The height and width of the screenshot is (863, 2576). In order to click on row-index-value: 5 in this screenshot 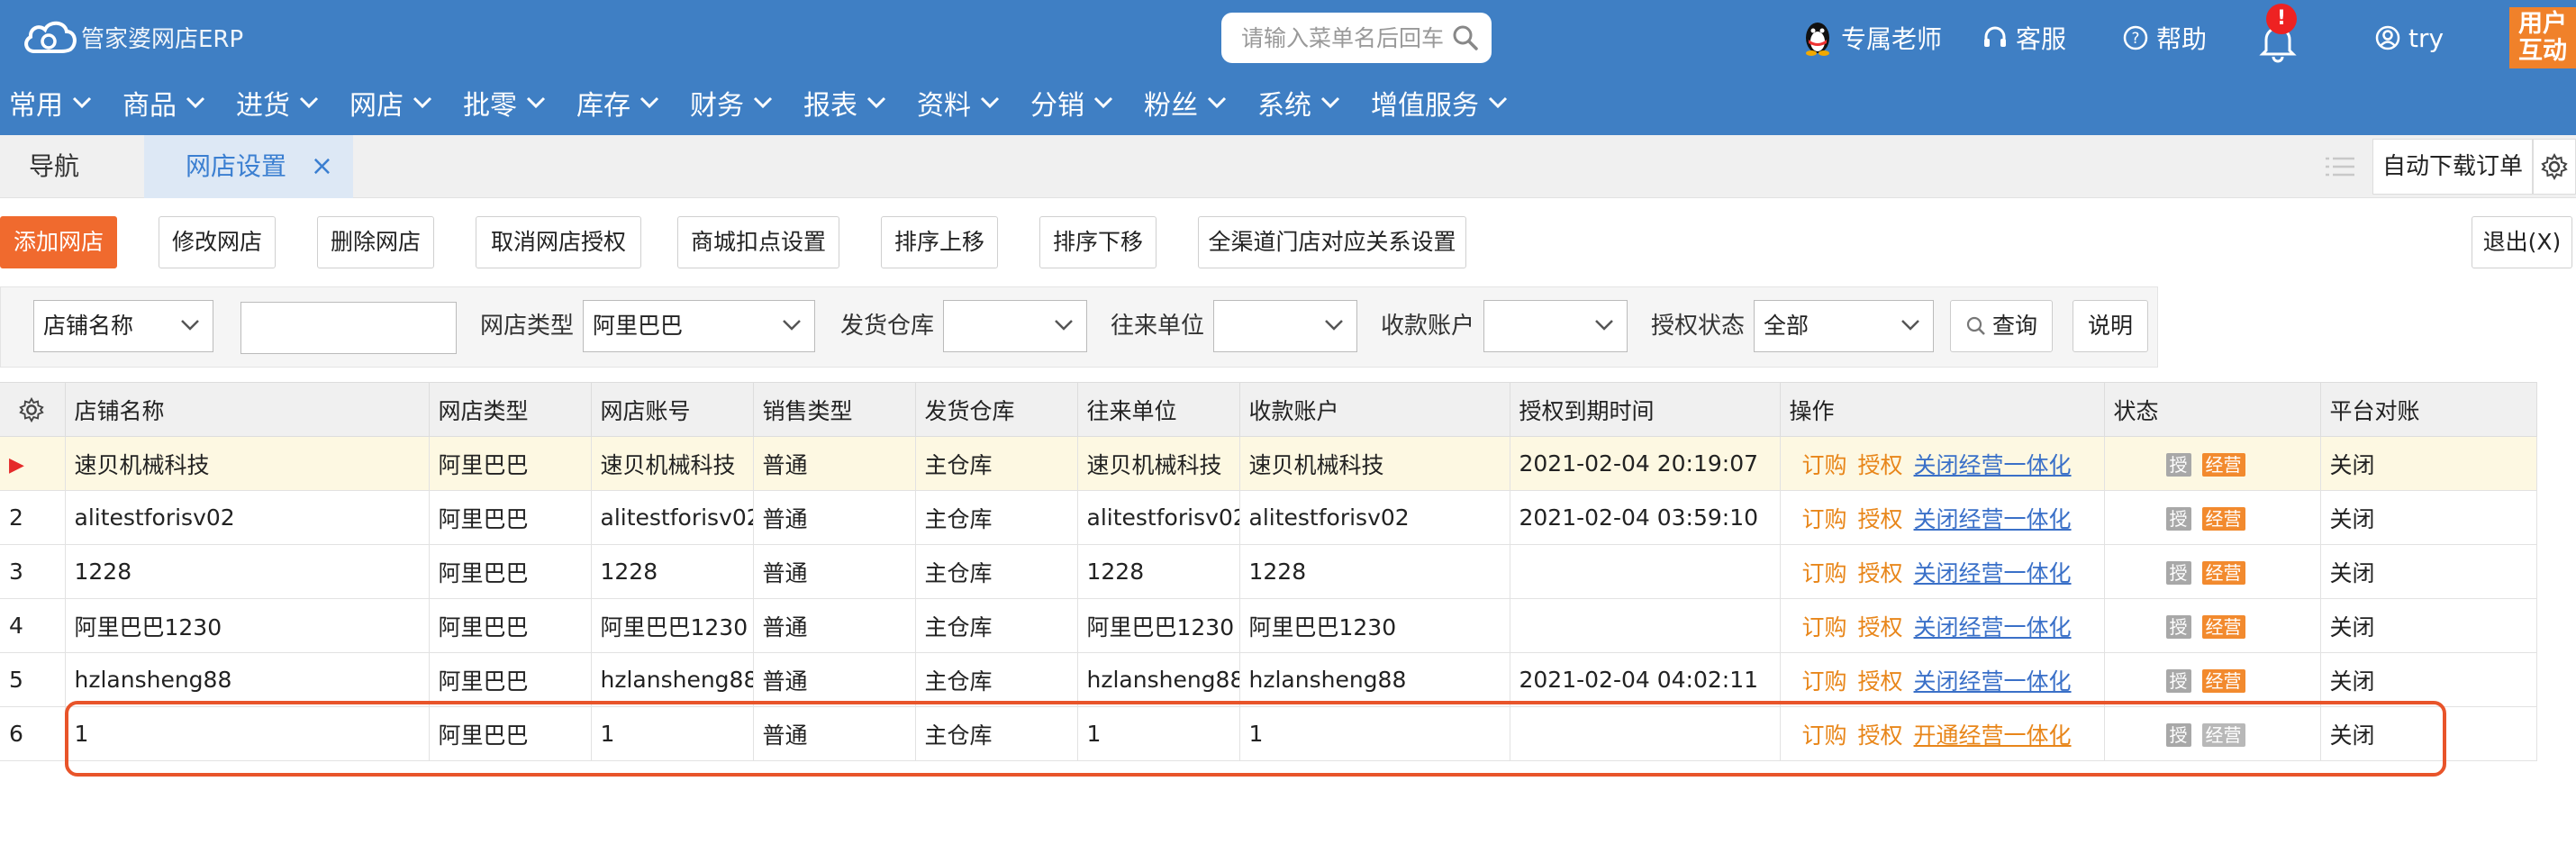, I will do `click(16, 680)`.